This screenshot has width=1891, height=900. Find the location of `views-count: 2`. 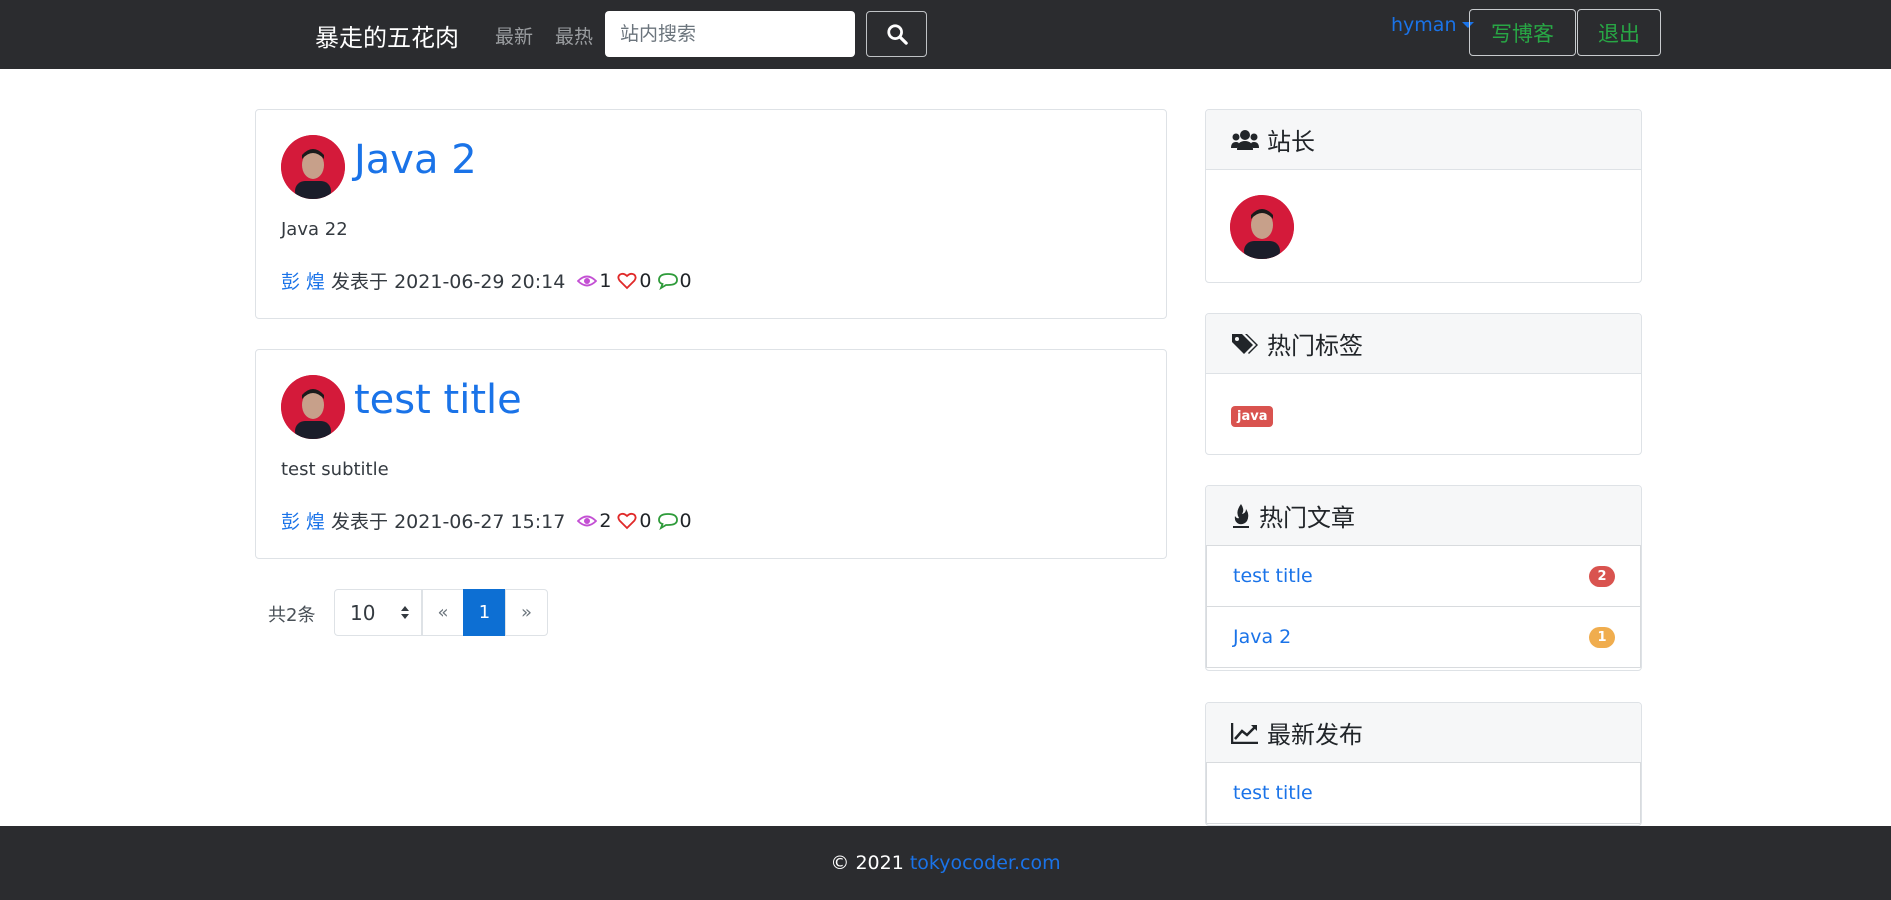

views-count: 2 is located at coordinates (605, 520).